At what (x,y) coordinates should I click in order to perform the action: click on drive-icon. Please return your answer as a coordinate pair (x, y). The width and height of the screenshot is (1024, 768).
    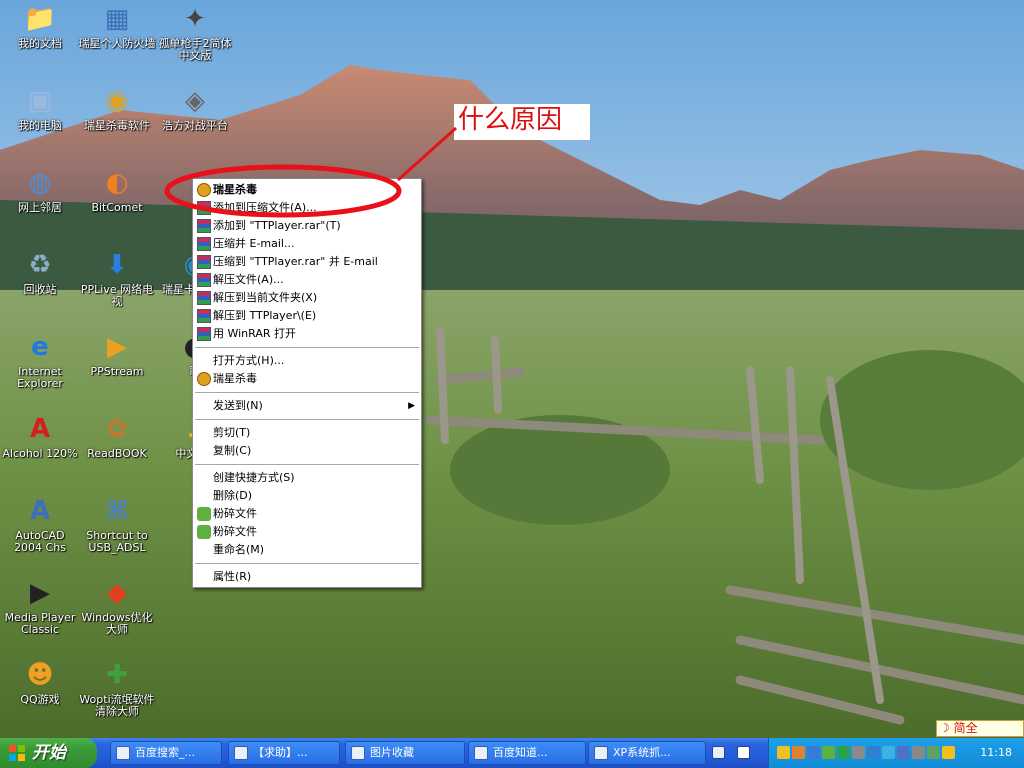
    Looking at the image, I should click on (873, 752).